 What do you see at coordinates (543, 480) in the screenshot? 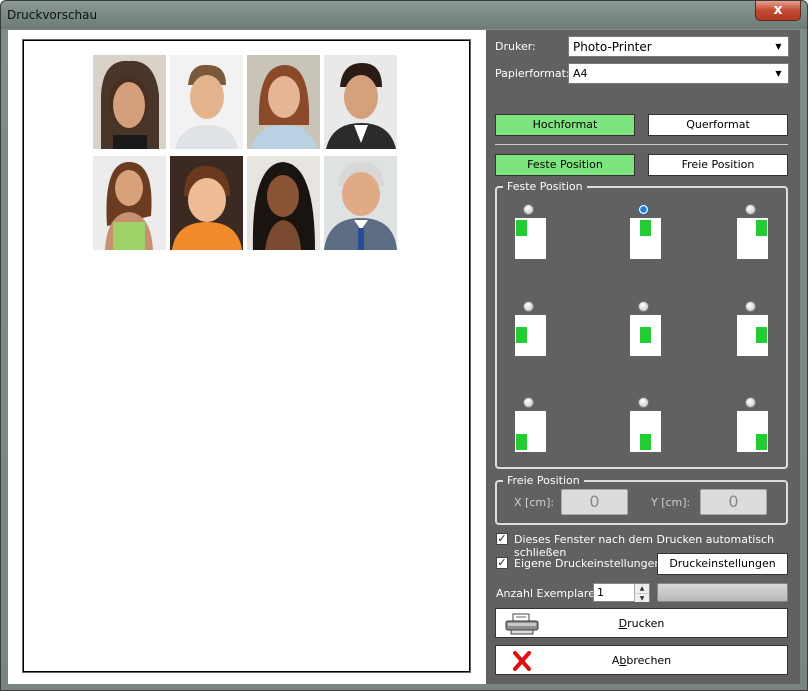
I see `free-position-legend: Freie Position` at bounding box center [543, 480].